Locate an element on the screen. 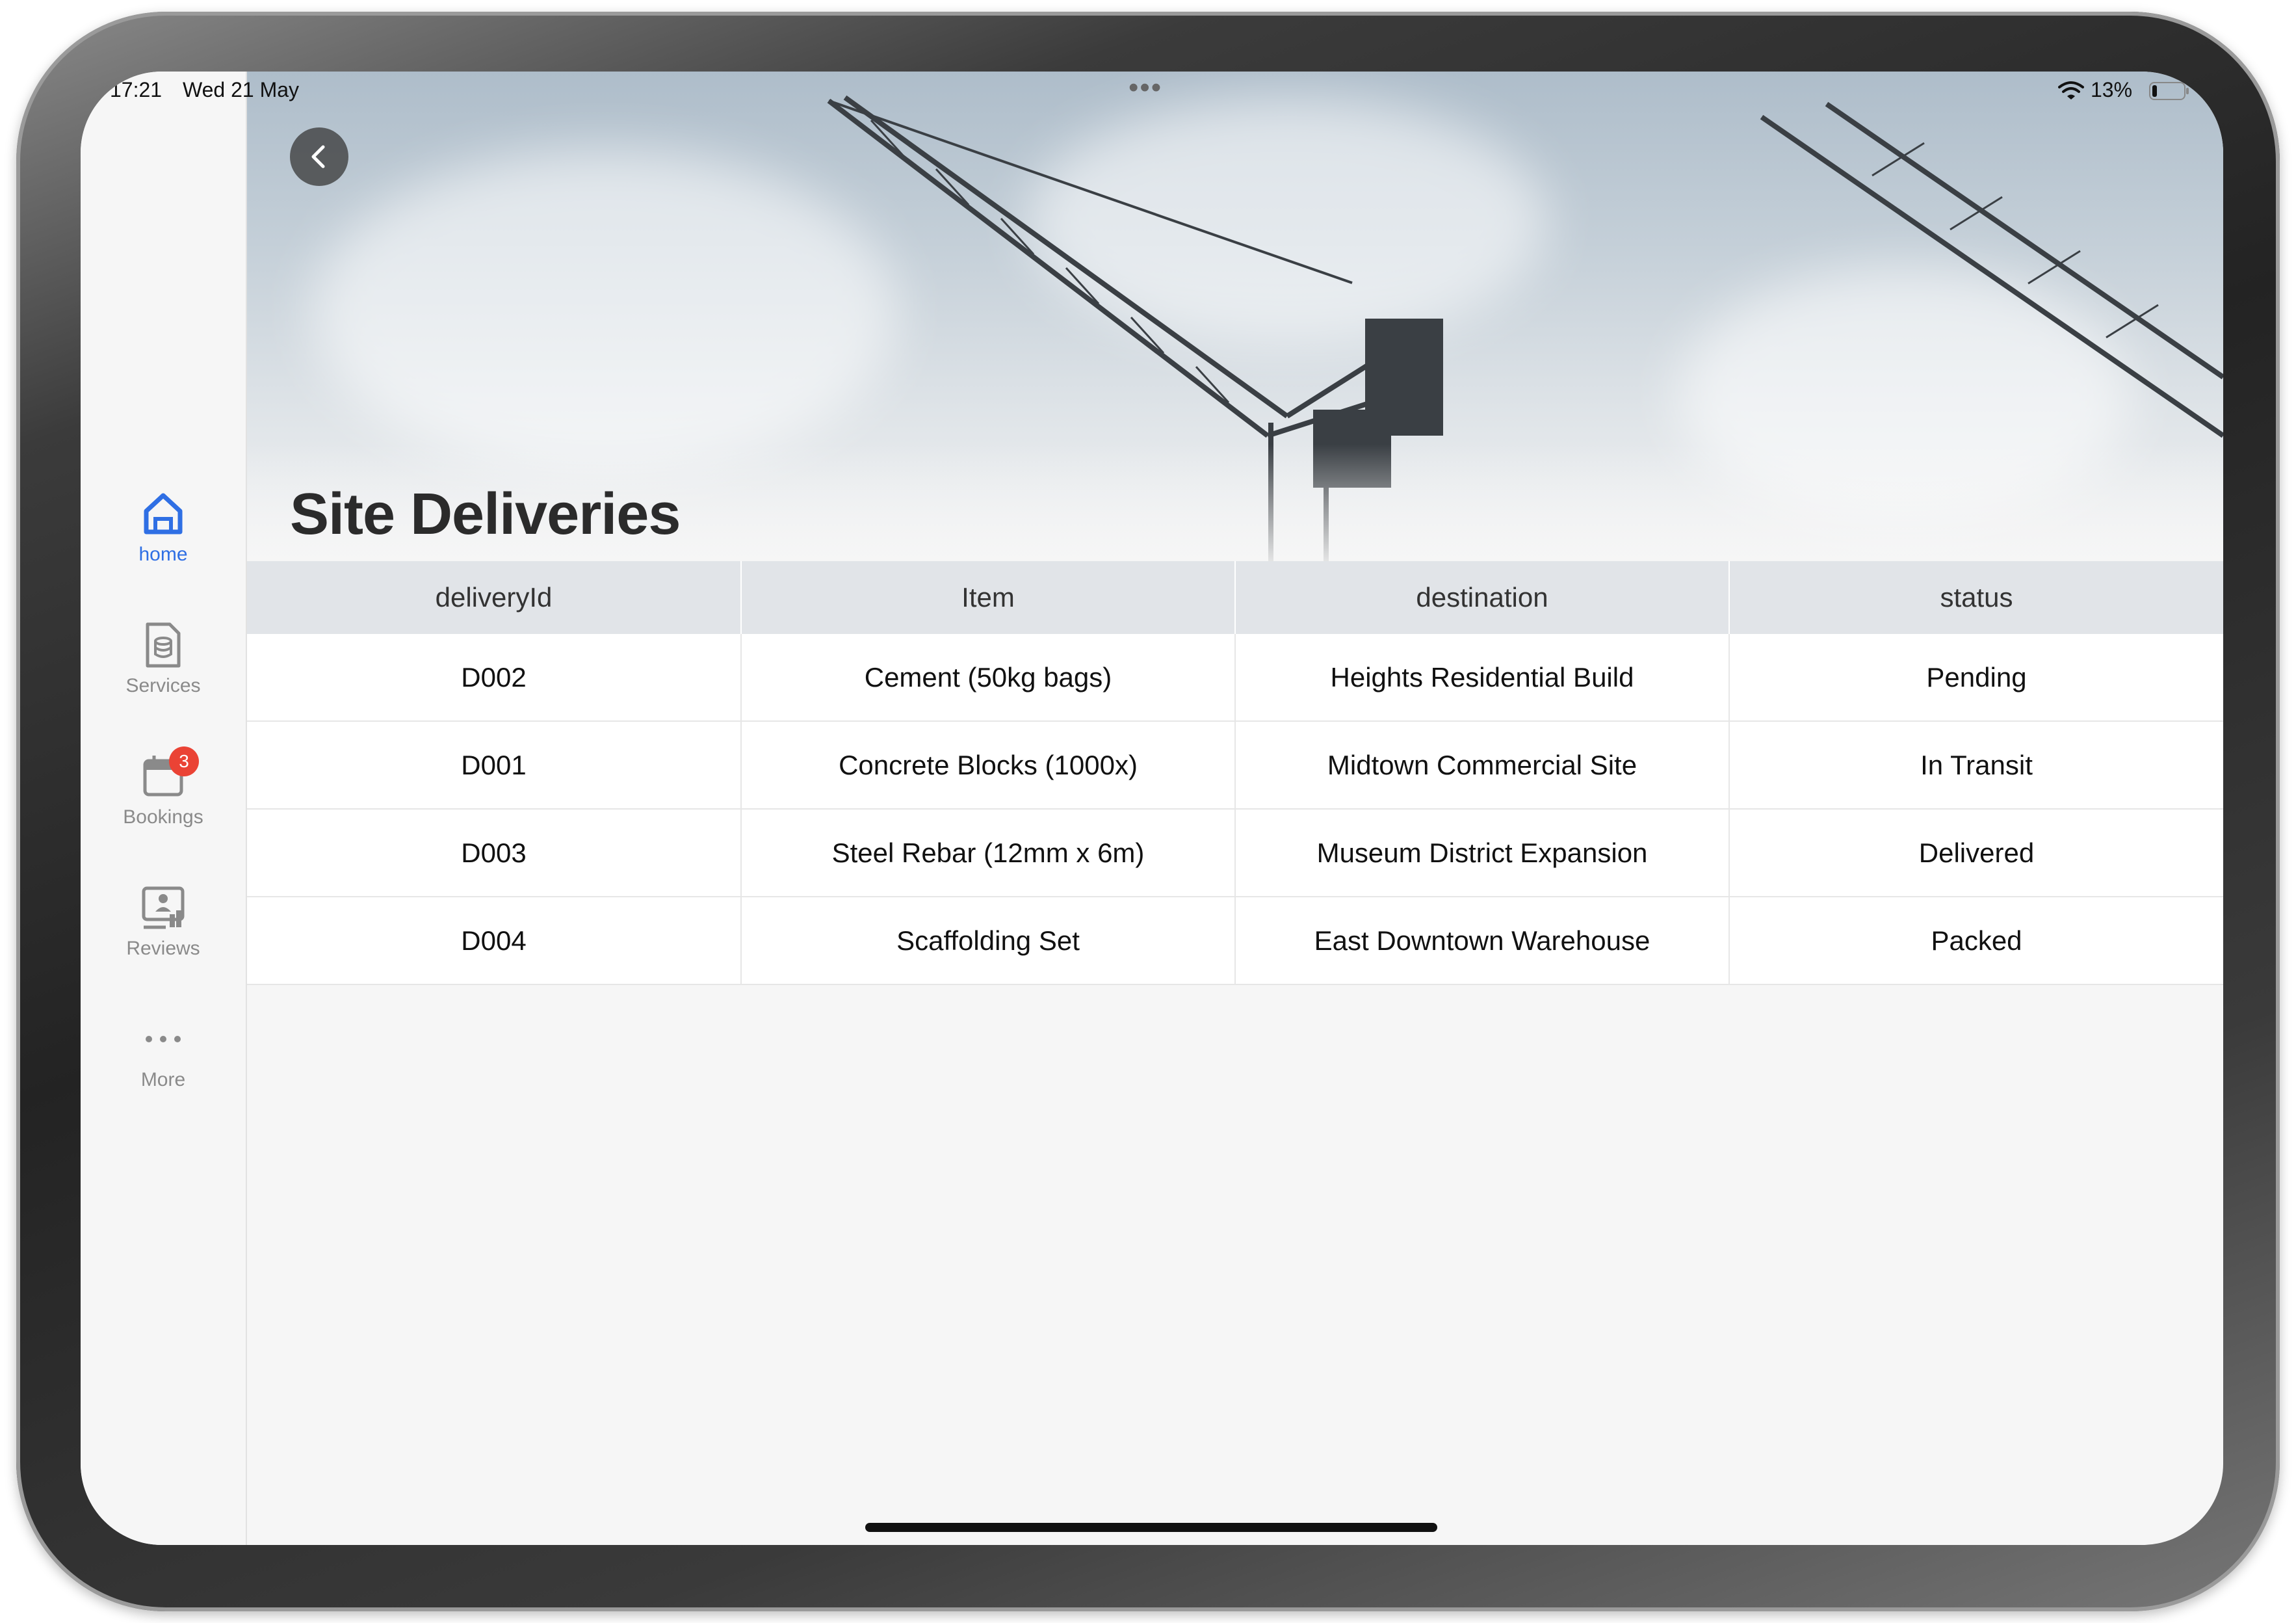 This screenshot has height=1623, width=2296. chevron-left-icon is located at coordinates (318, 156).